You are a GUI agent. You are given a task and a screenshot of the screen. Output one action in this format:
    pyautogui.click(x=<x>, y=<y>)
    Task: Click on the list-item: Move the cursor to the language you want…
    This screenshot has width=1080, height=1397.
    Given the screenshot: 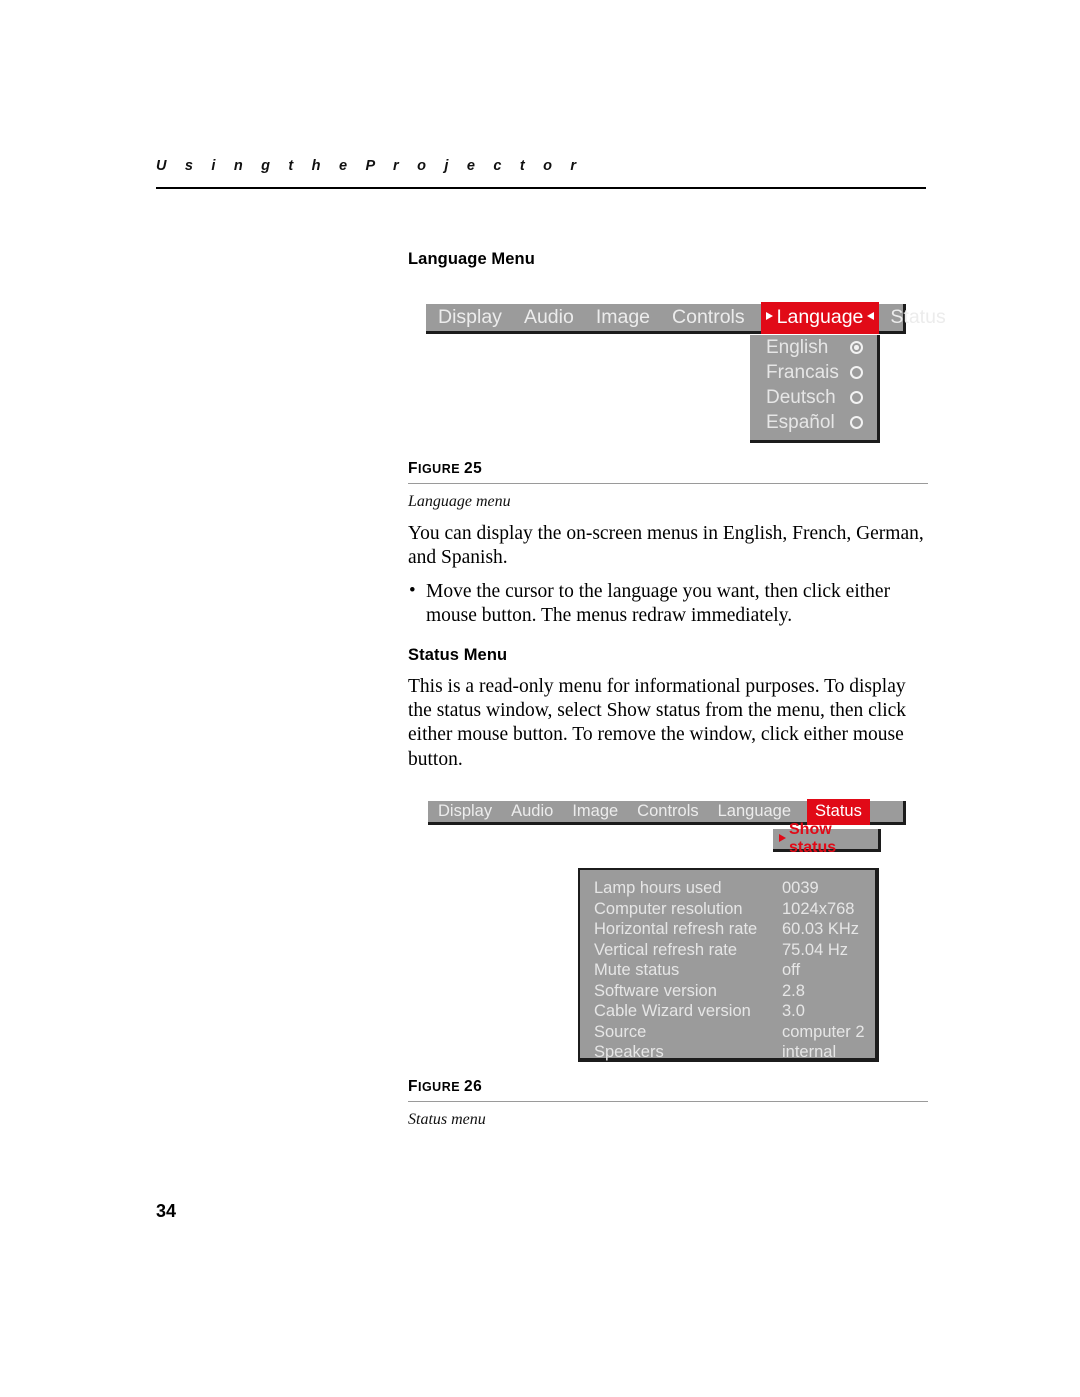 What is the action you would take?
    pyautogui.click(x=665, y=603)
    